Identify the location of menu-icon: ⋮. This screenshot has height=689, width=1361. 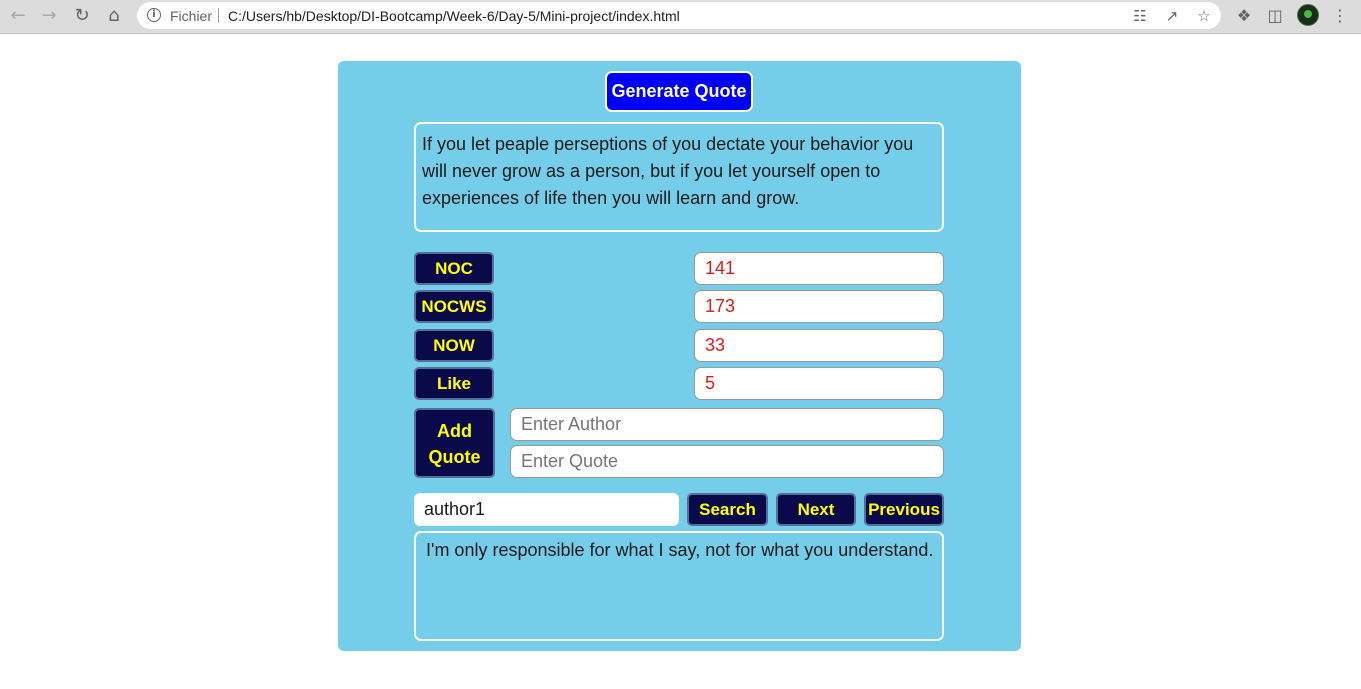
(1340, 16).